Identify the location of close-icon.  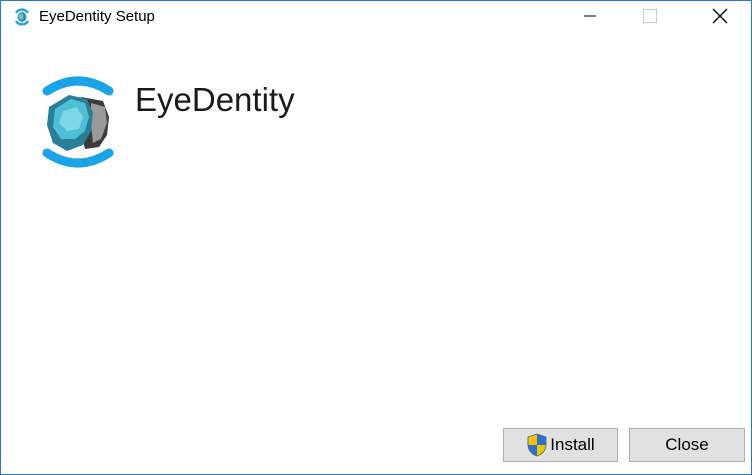
(720, 16).